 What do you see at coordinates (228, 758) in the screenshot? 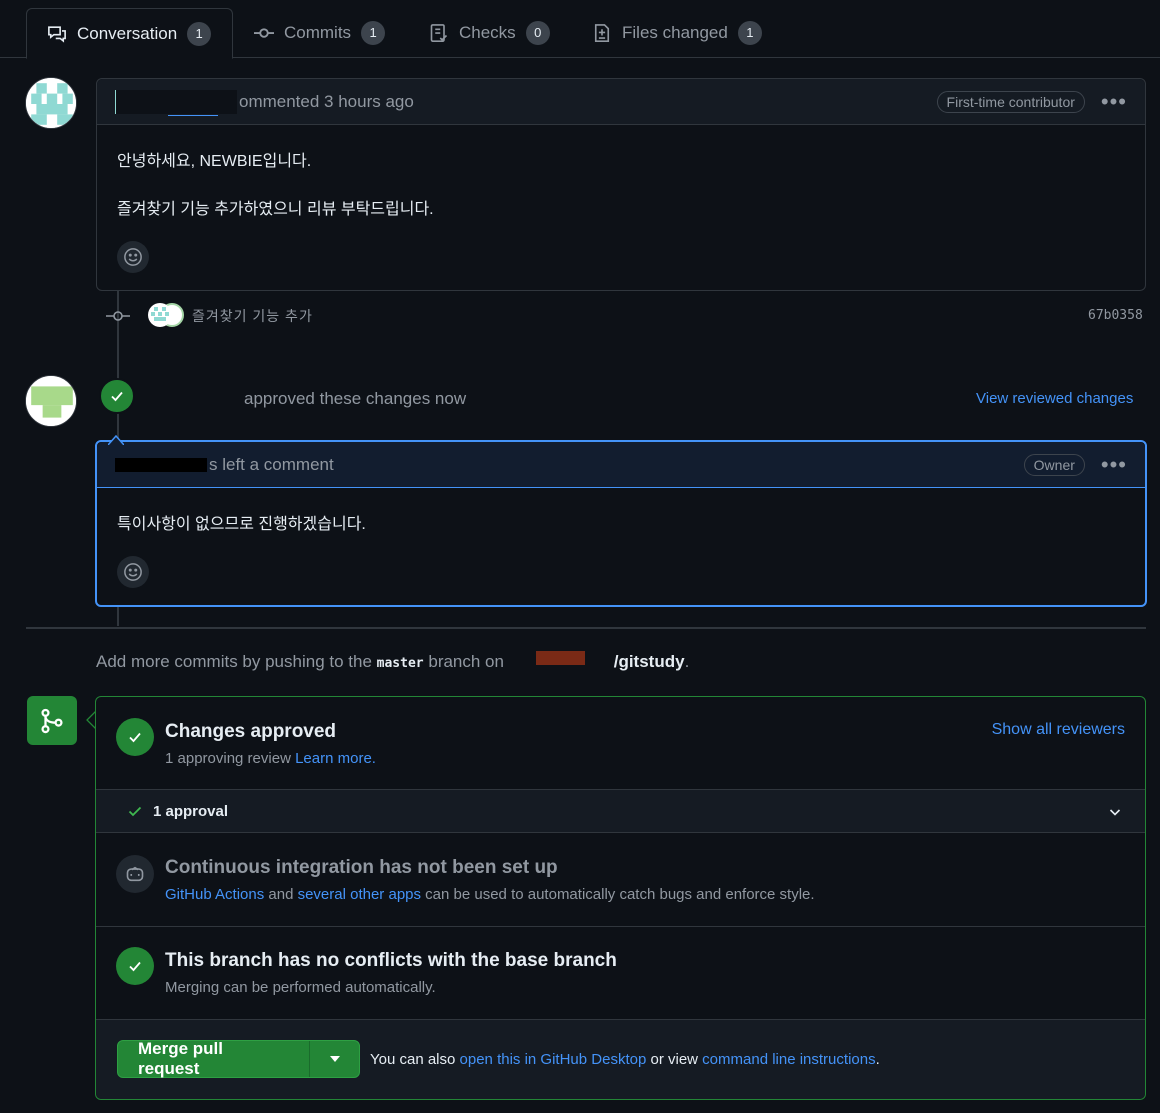
I see `approving-review-text: 1 approving review` at bounding box center [228, 758].